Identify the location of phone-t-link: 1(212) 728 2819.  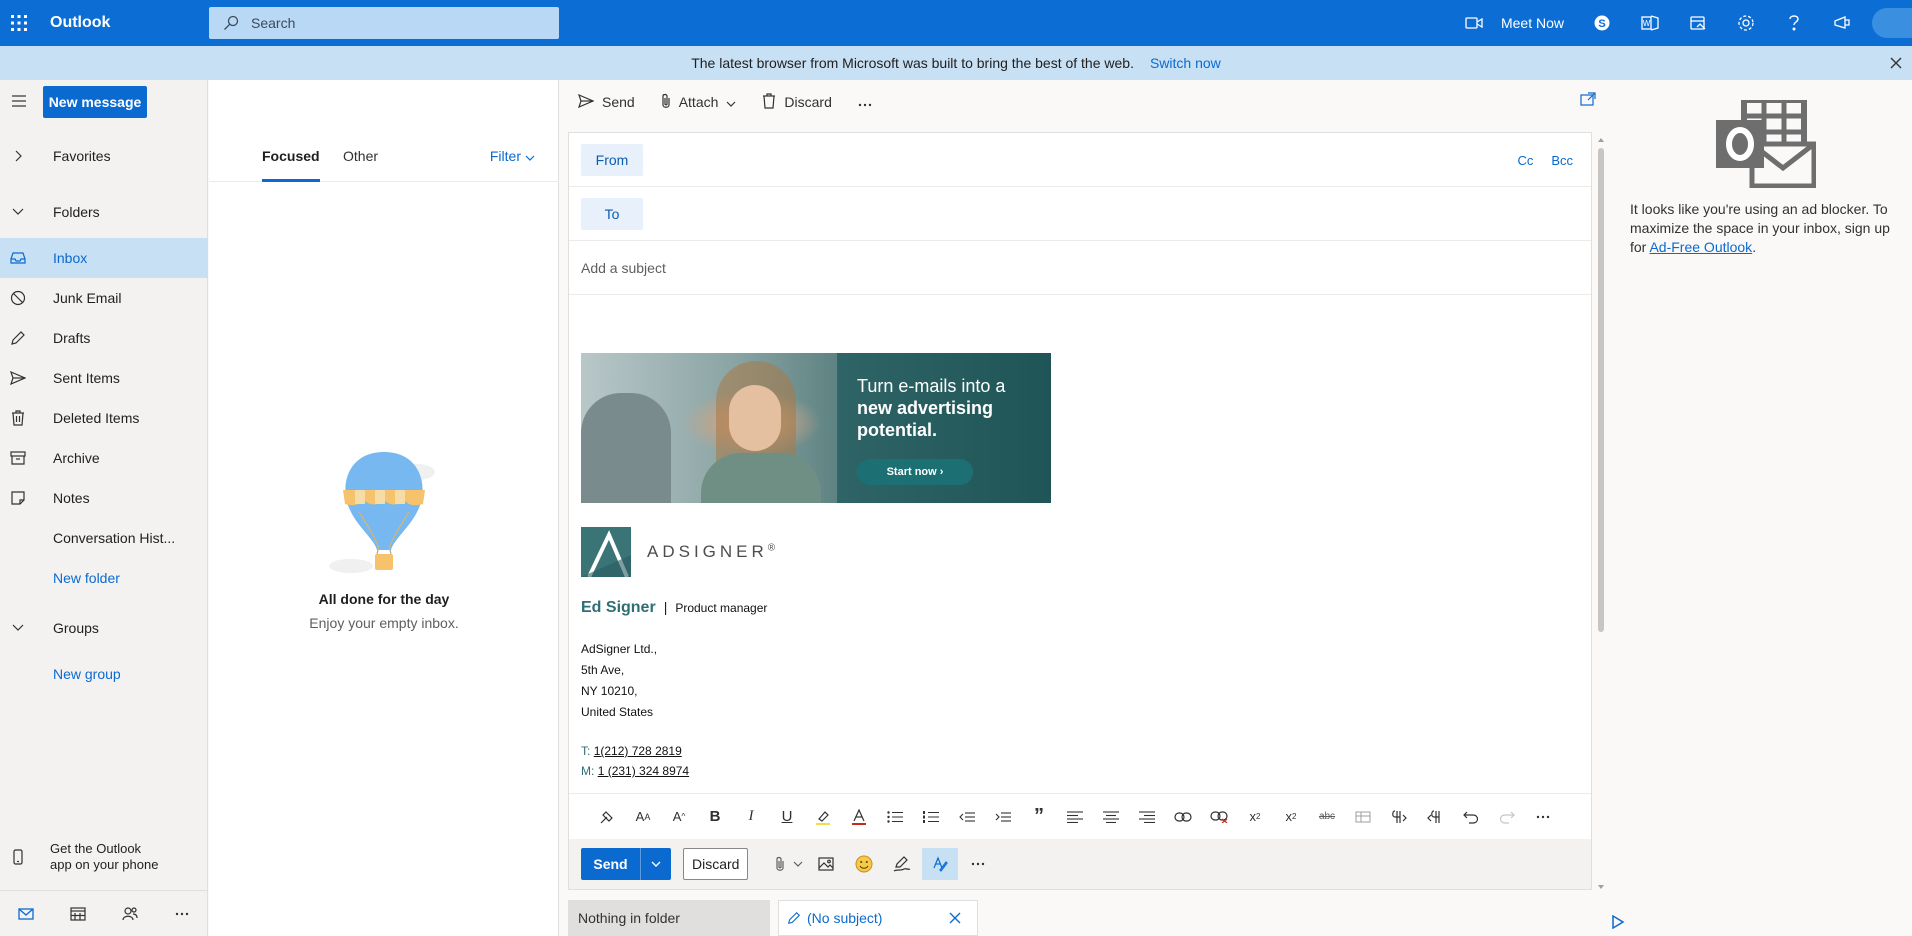
(638, 751).